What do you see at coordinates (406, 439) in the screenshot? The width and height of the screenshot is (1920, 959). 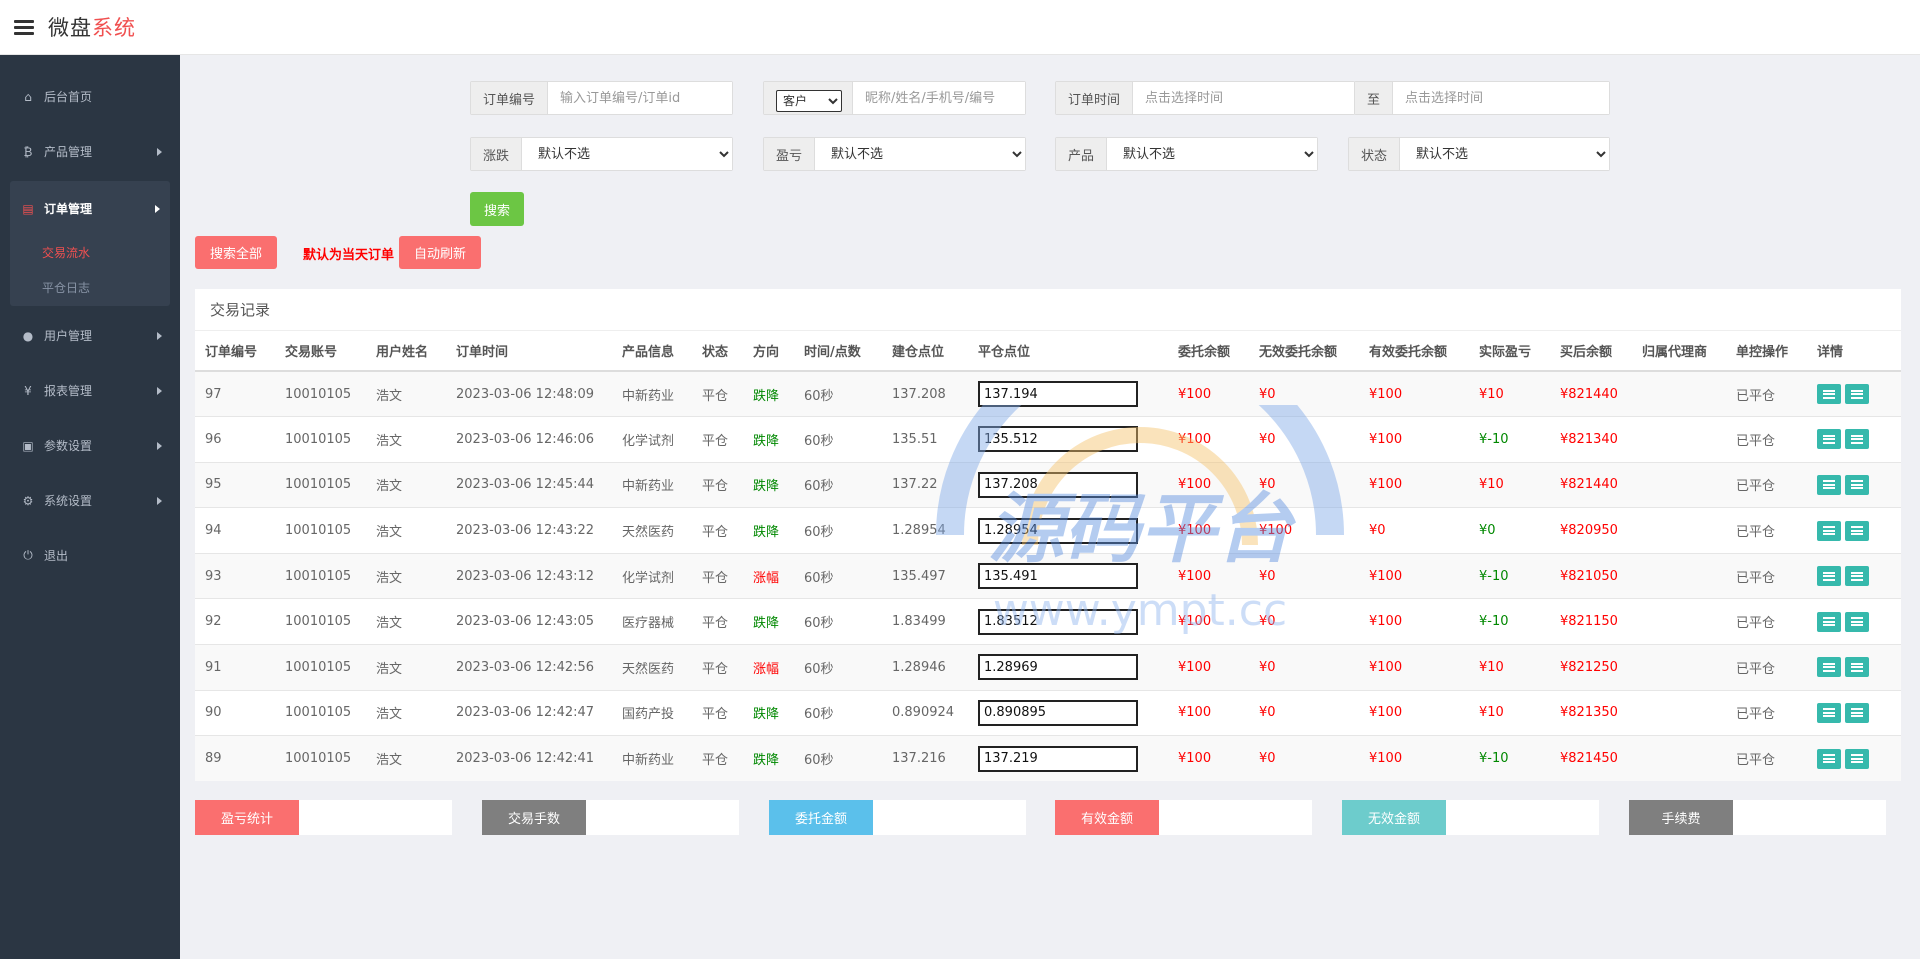 I see `user-name: 浩文` at bounding box center [406, 439].